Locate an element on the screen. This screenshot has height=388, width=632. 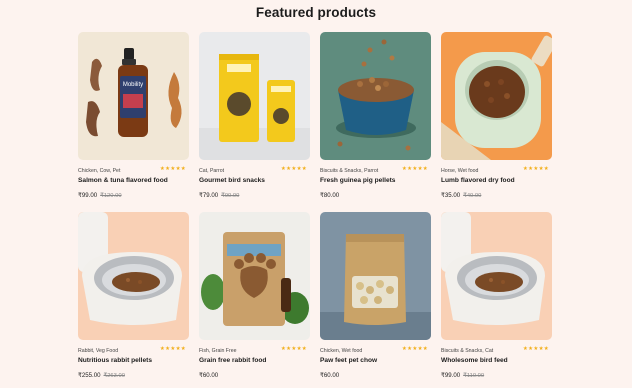
product-tags: Rabbit, Veg Food is located at coordinates (98, 351).